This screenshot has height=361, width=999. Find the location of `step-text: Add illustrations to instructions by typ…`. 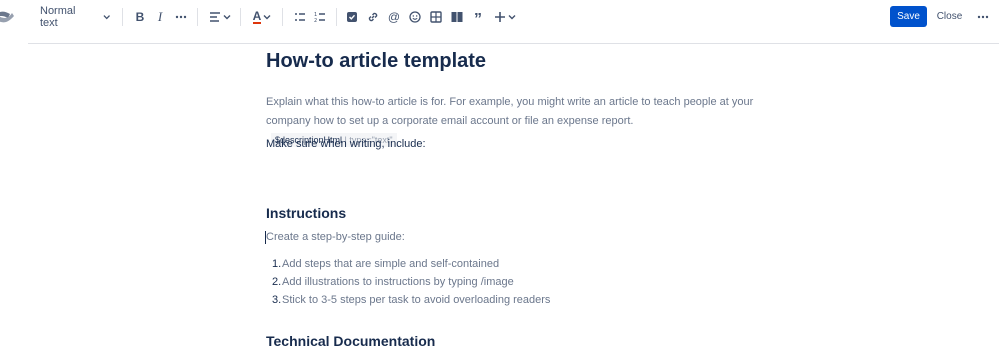

step-text: Add illustrations to instructions by typ… is located at coordinates (398, 282).